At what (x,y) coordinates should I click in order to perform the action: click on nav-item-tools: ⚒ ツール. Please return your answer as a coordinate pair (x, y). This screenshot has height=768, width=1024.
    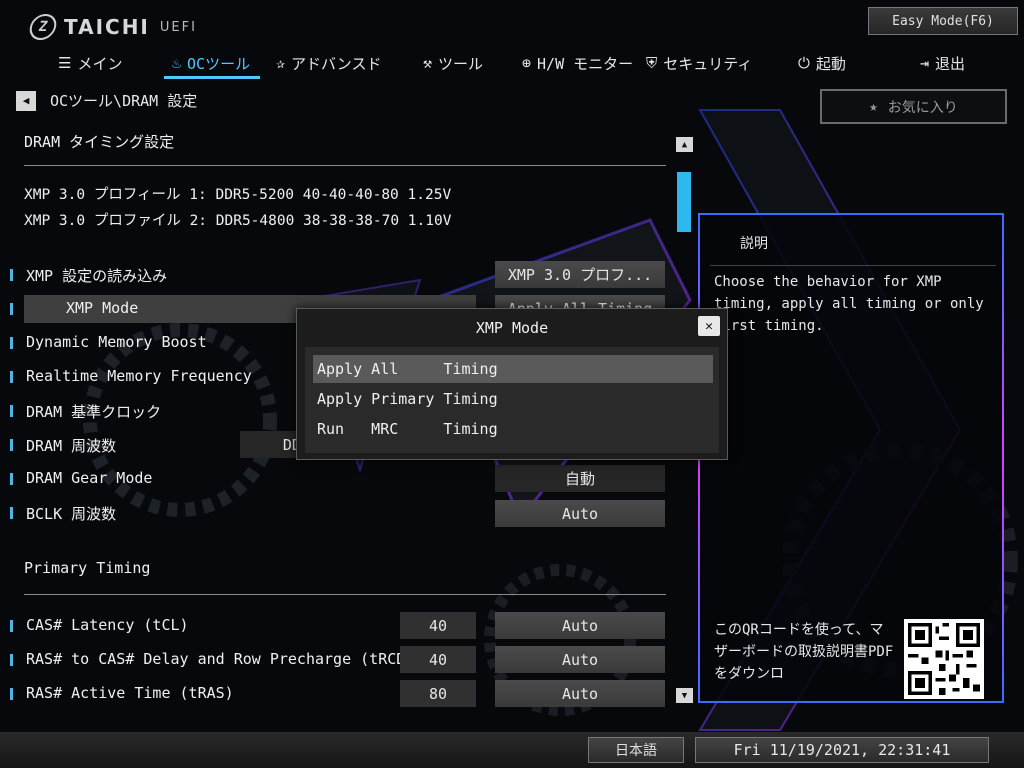
    Looking at the image, I should click on (453, 63).